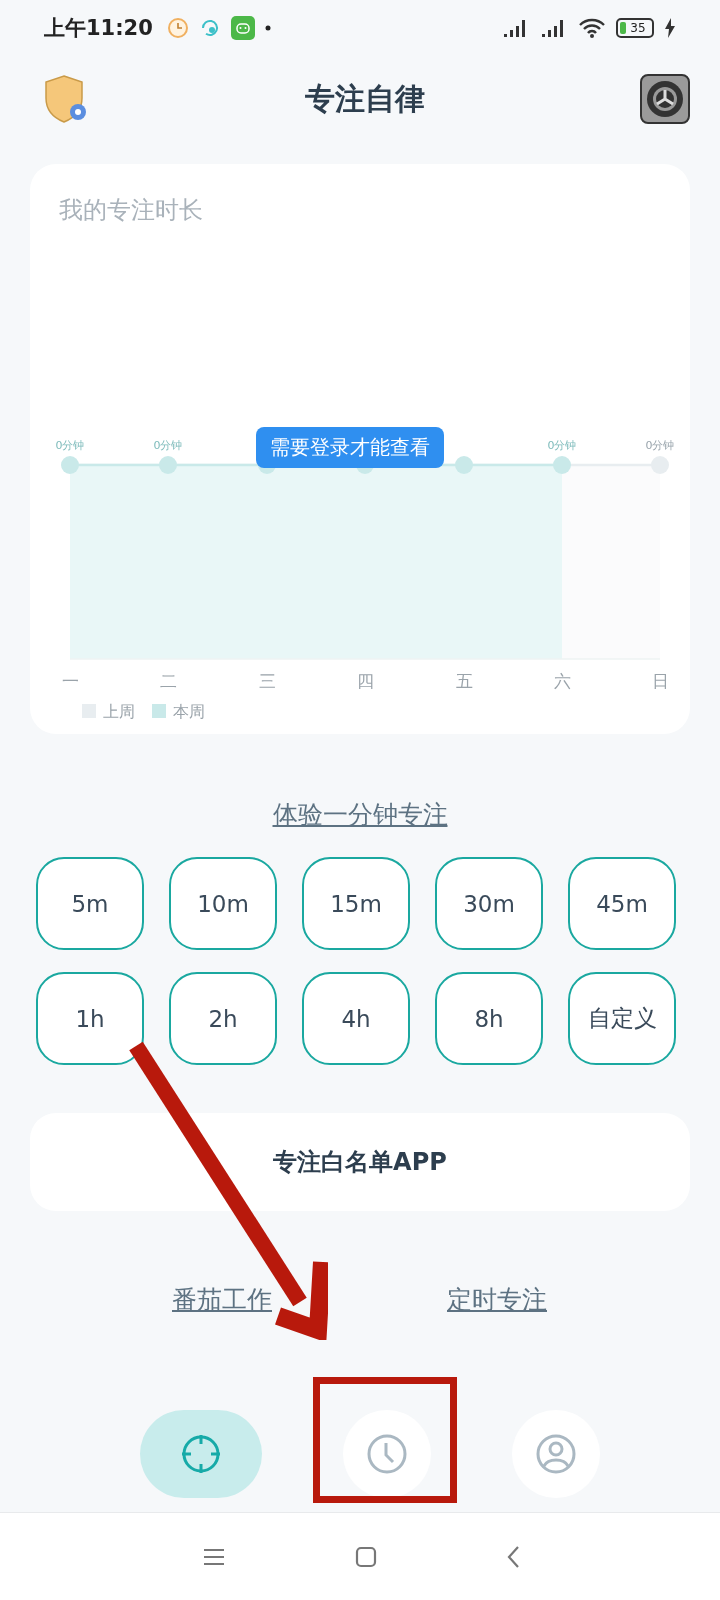  Describe the element at coordinates (555, 1454) in the screenshot. I see `profile-icon` at that location.